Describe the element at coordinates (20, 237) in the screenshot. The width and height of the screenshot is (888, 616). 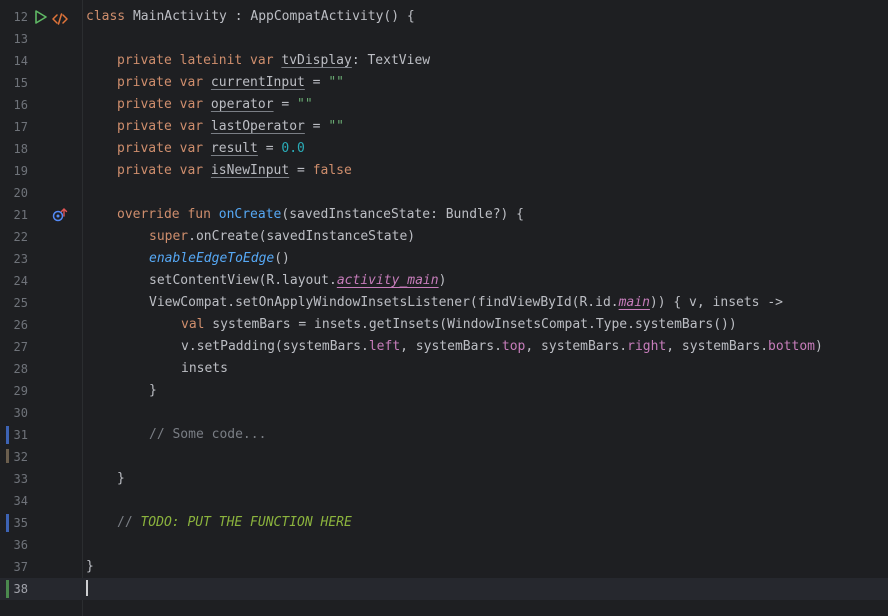
I see `line-number: 22` at that location.